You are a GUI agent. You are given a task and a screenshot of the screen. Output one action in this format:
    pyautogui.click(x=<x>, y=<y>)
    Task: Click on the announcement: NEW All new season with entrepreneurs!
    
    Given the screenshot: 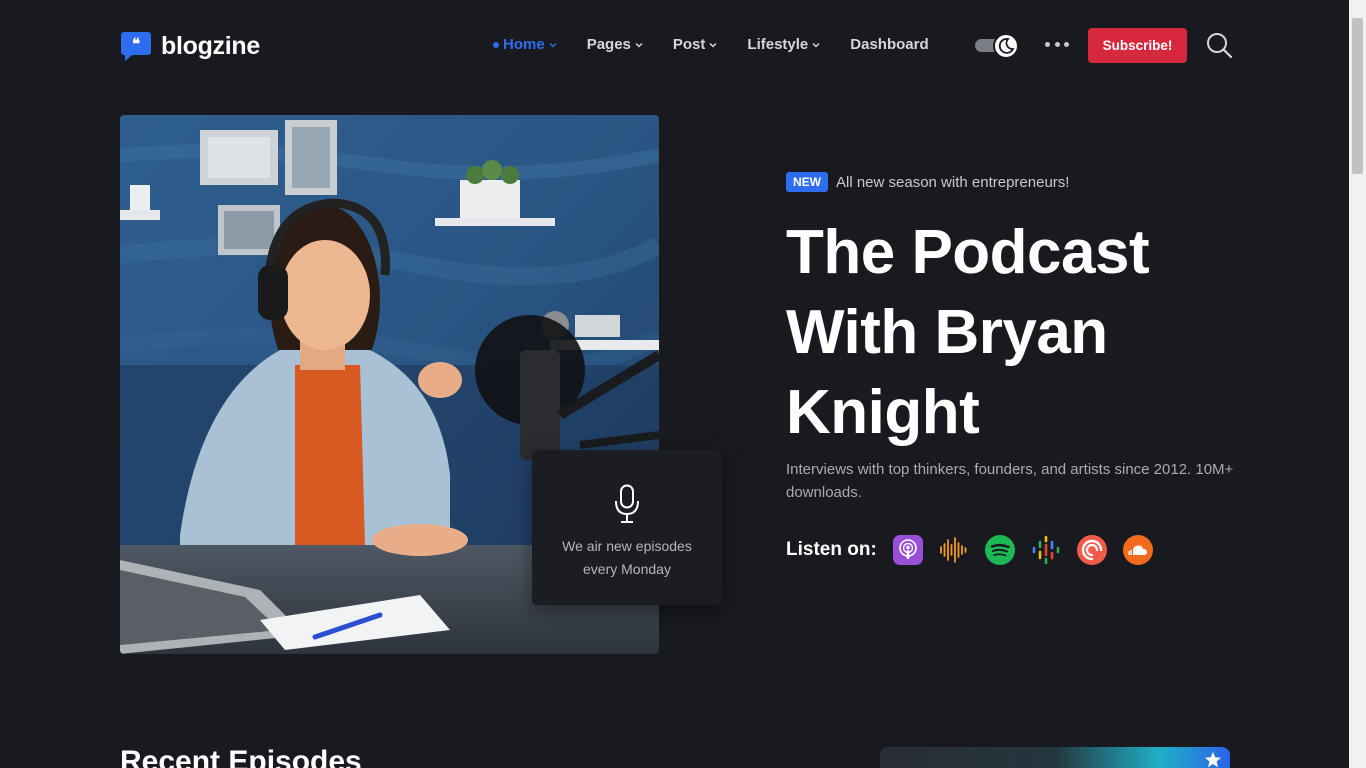 What is the action you would take?
    pyautogui.click(x=927, y=182)
    